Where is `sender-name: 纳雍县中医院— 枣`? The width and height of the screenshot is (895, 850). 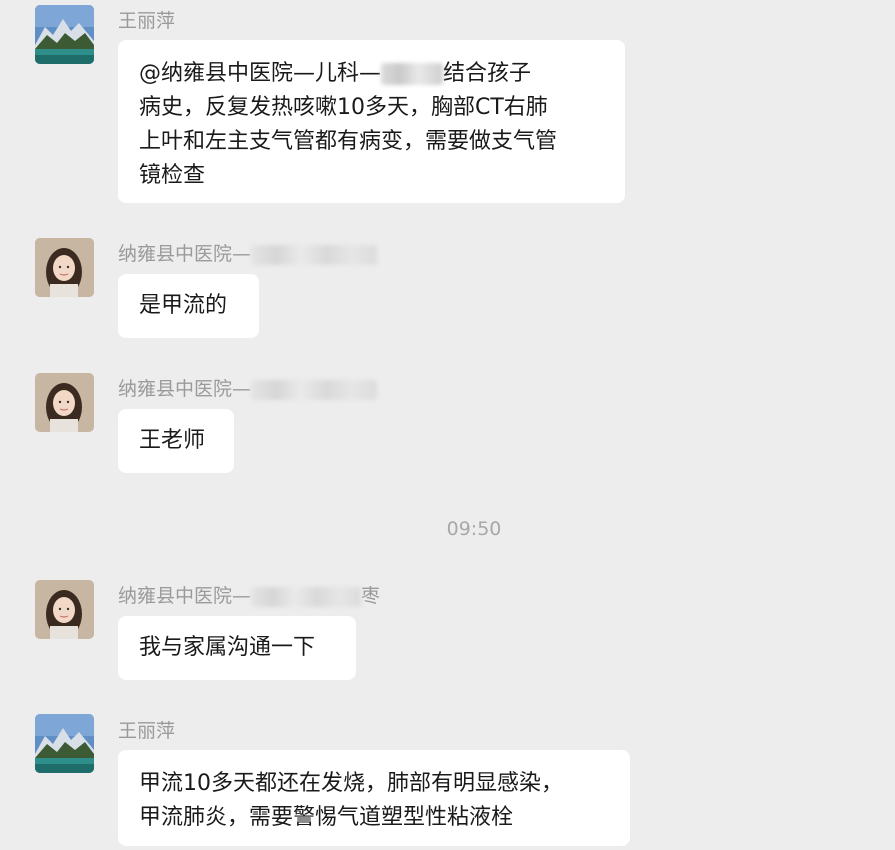
sender-name: 纳雍县中医院— 枣 is located at coordinates (249, 596).